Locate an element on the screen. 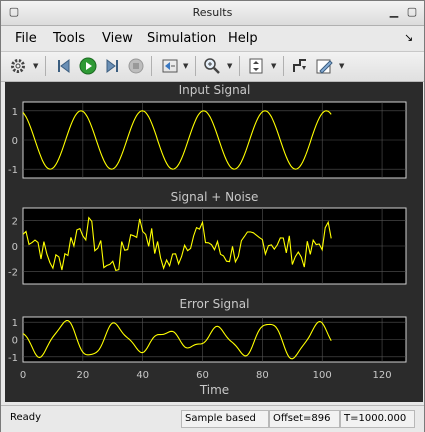  window-title: Results is located at coordinates (212, 12).